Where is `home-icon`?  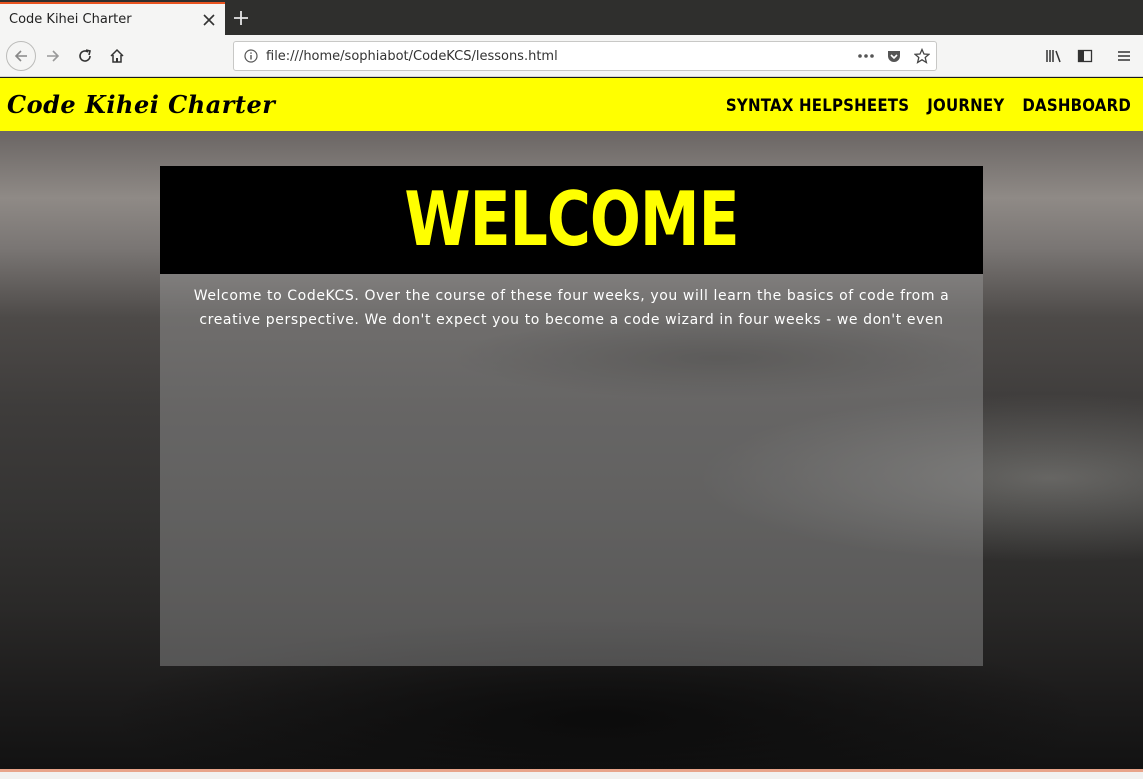 home-icon is located at coordinates (117, 56).